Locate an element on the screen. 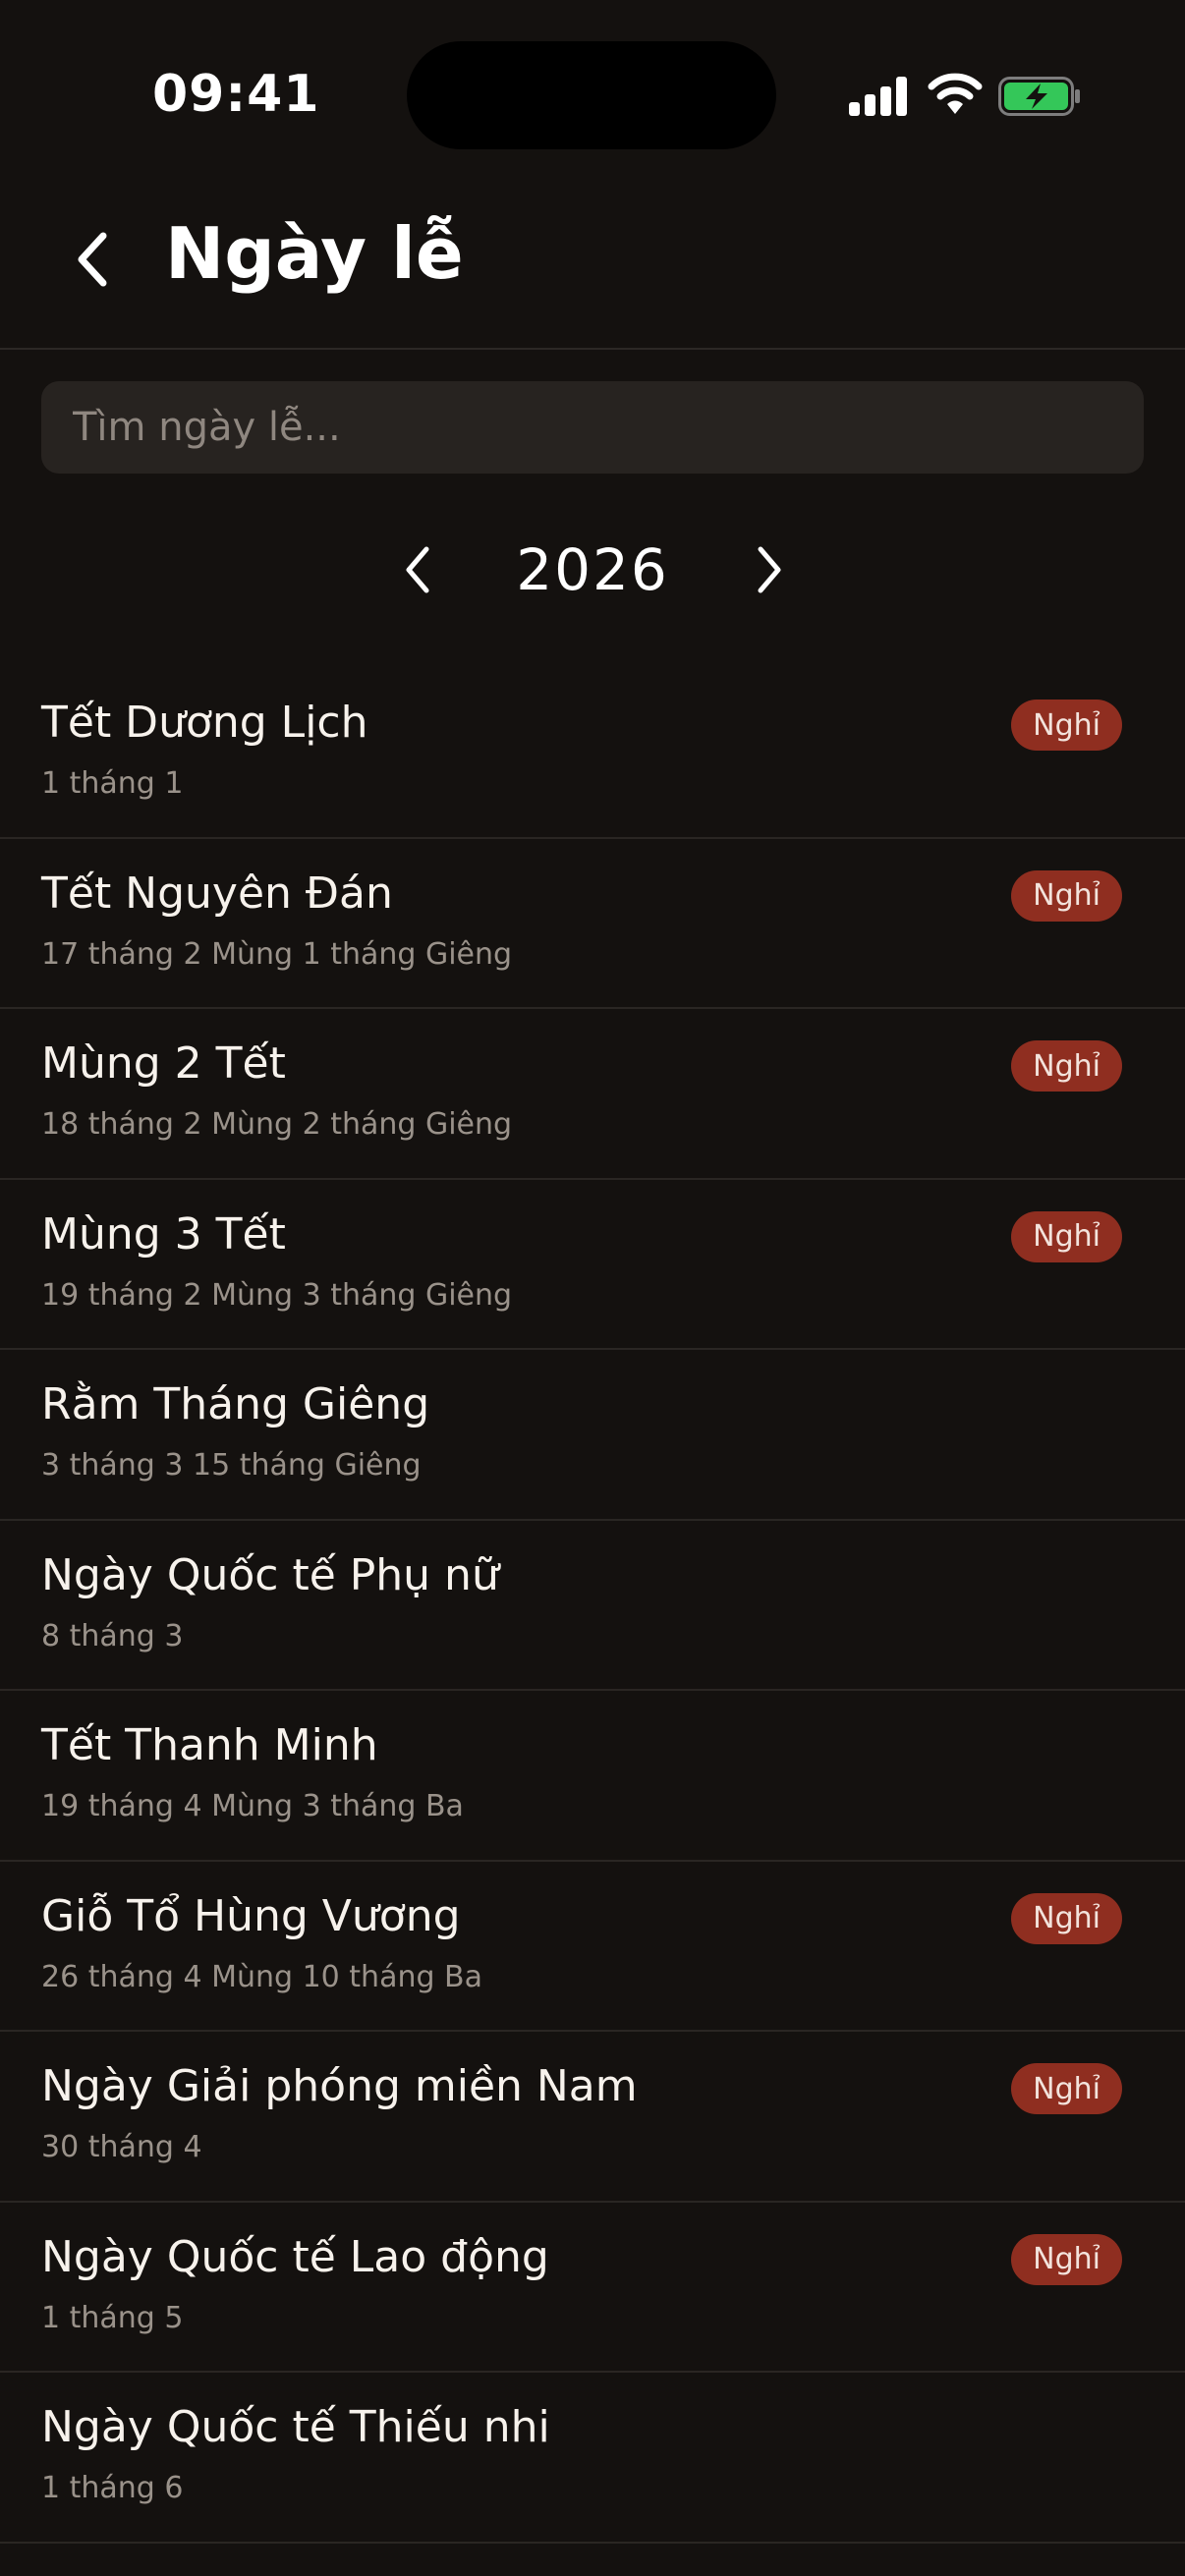 The width and height of the screenshot is (1185, 2576). holiday-date: 1 tháng 1 is located at coordinates (113, 783).